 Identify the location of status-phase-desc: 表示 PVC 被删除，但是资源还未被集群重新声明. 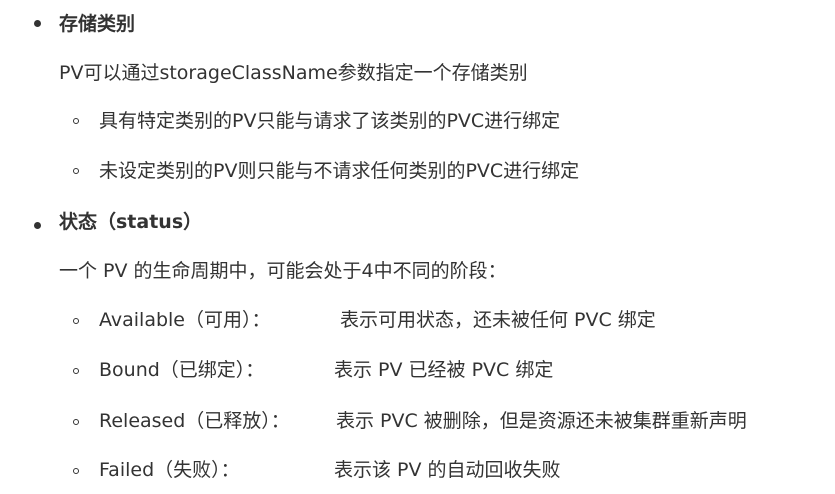
(541, 421).